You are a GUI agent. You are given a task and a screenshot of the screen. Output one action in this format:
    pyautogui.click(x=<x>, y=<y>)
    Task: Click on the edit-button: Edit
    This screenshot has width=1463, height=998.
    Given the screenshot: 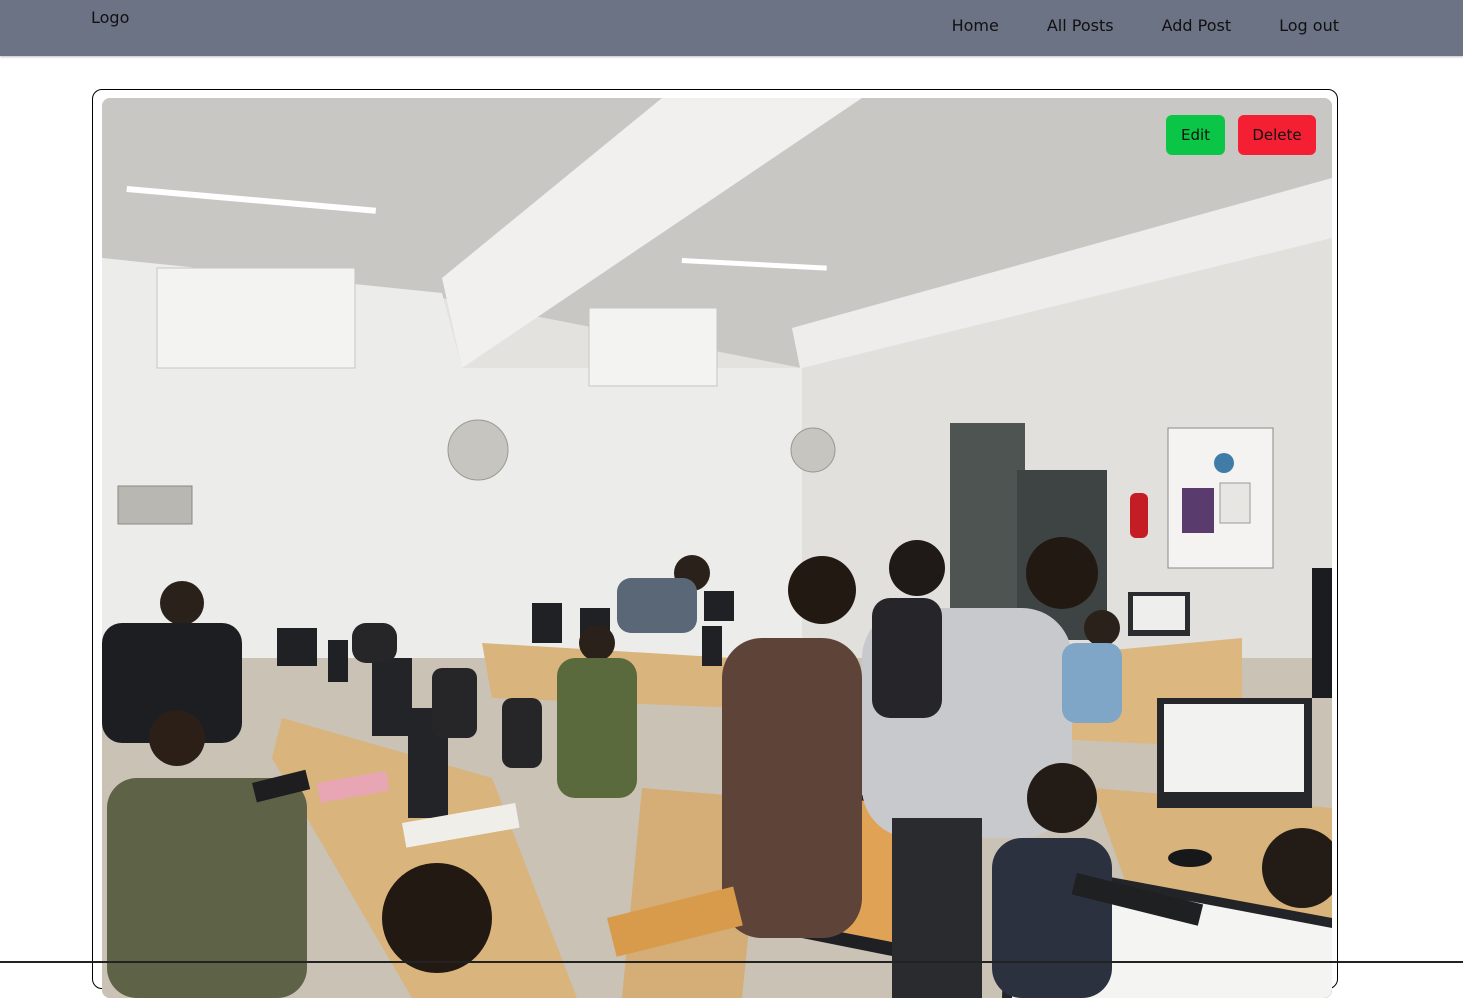 What is the action you would take?
    pyautogui.click(x=1195, y=135)
    